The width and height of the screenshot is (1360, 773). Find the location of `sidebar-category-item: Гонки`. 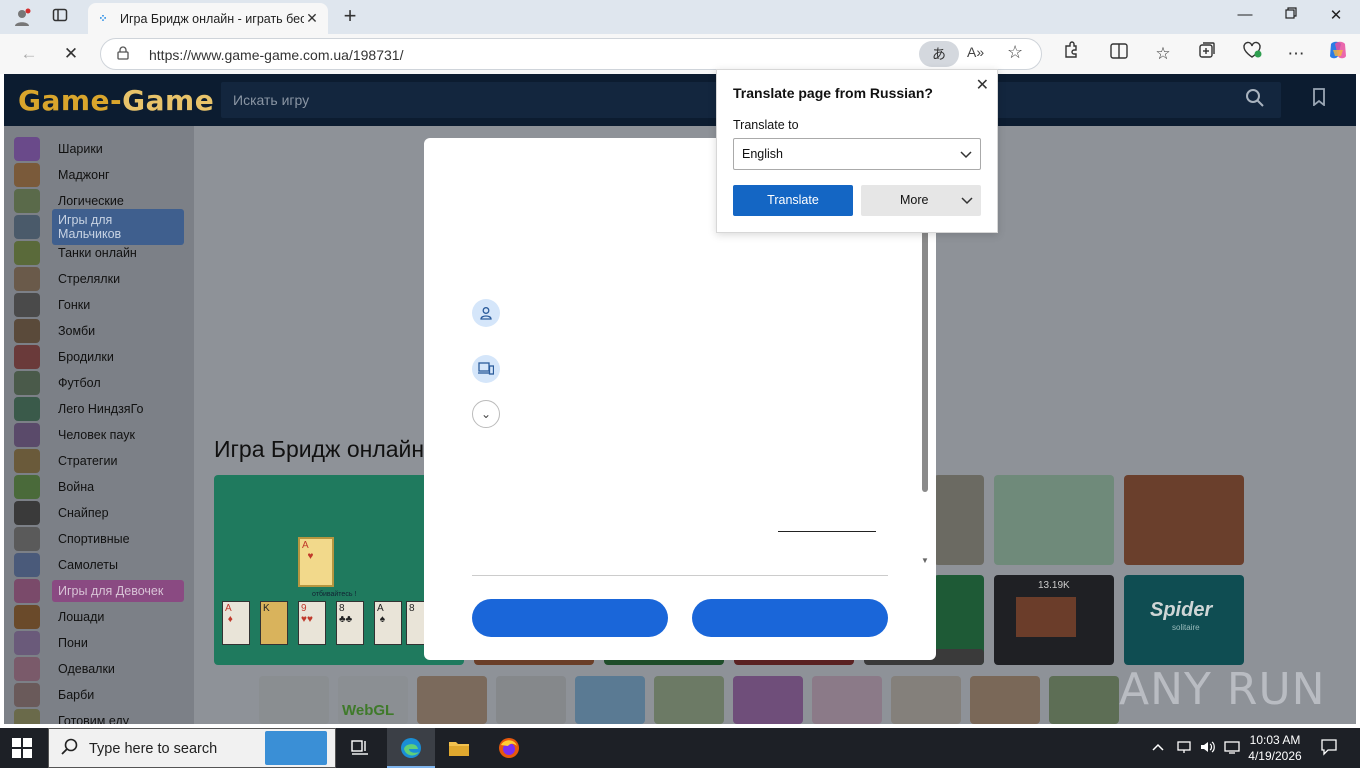

sidebar-category-item: Гонки is located at coordinates (101, 305).